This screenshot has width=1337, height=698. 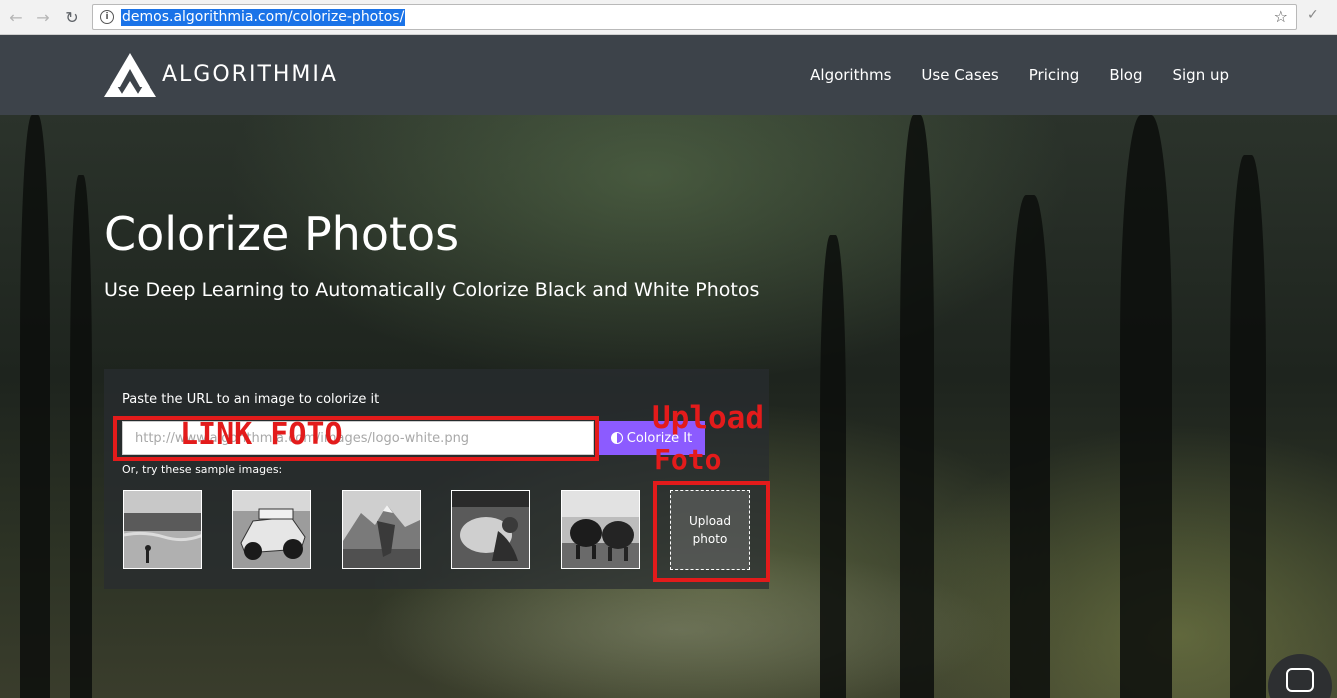 I want to click on star-icon: ☆, so click(x=1281, y=16).